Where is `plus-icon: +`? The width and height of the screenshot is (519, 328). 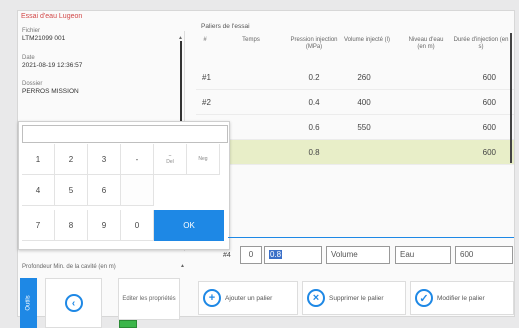 plus-icon: + is located at coordinates (212, 298).